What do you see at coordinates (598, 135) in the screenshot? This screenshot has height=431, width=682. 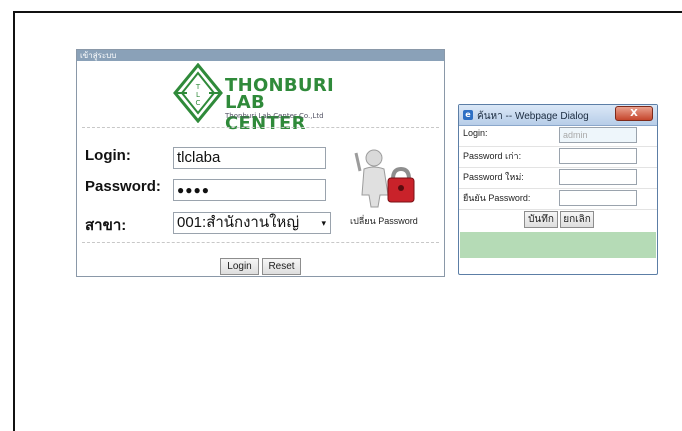 I see `dialog-login-input: admin` at bounding box center [598, 135].